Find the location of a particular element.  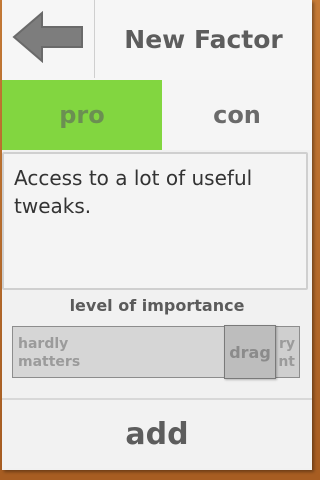

slider-max-label-line2: nt is located at coordinates (286, 362).